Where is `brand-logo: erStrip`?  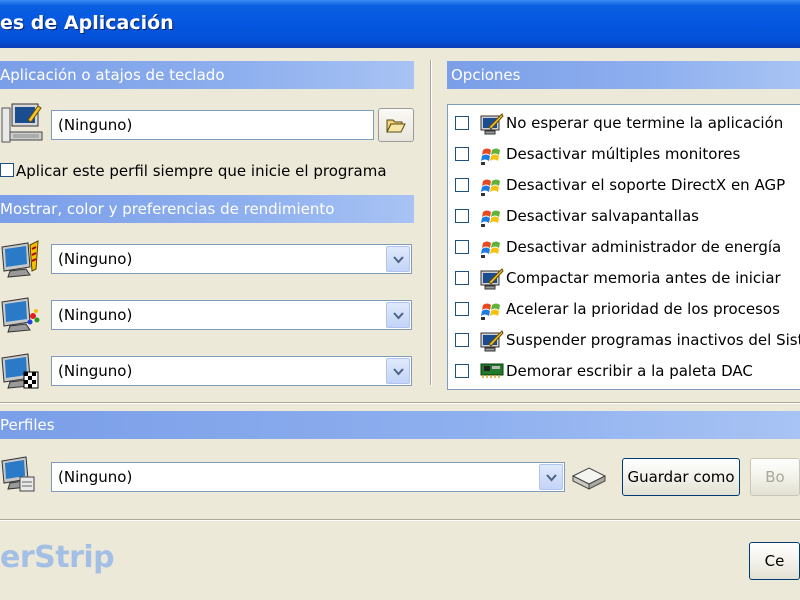
brand-logo: erStrip is located at coordinates (57, 557).